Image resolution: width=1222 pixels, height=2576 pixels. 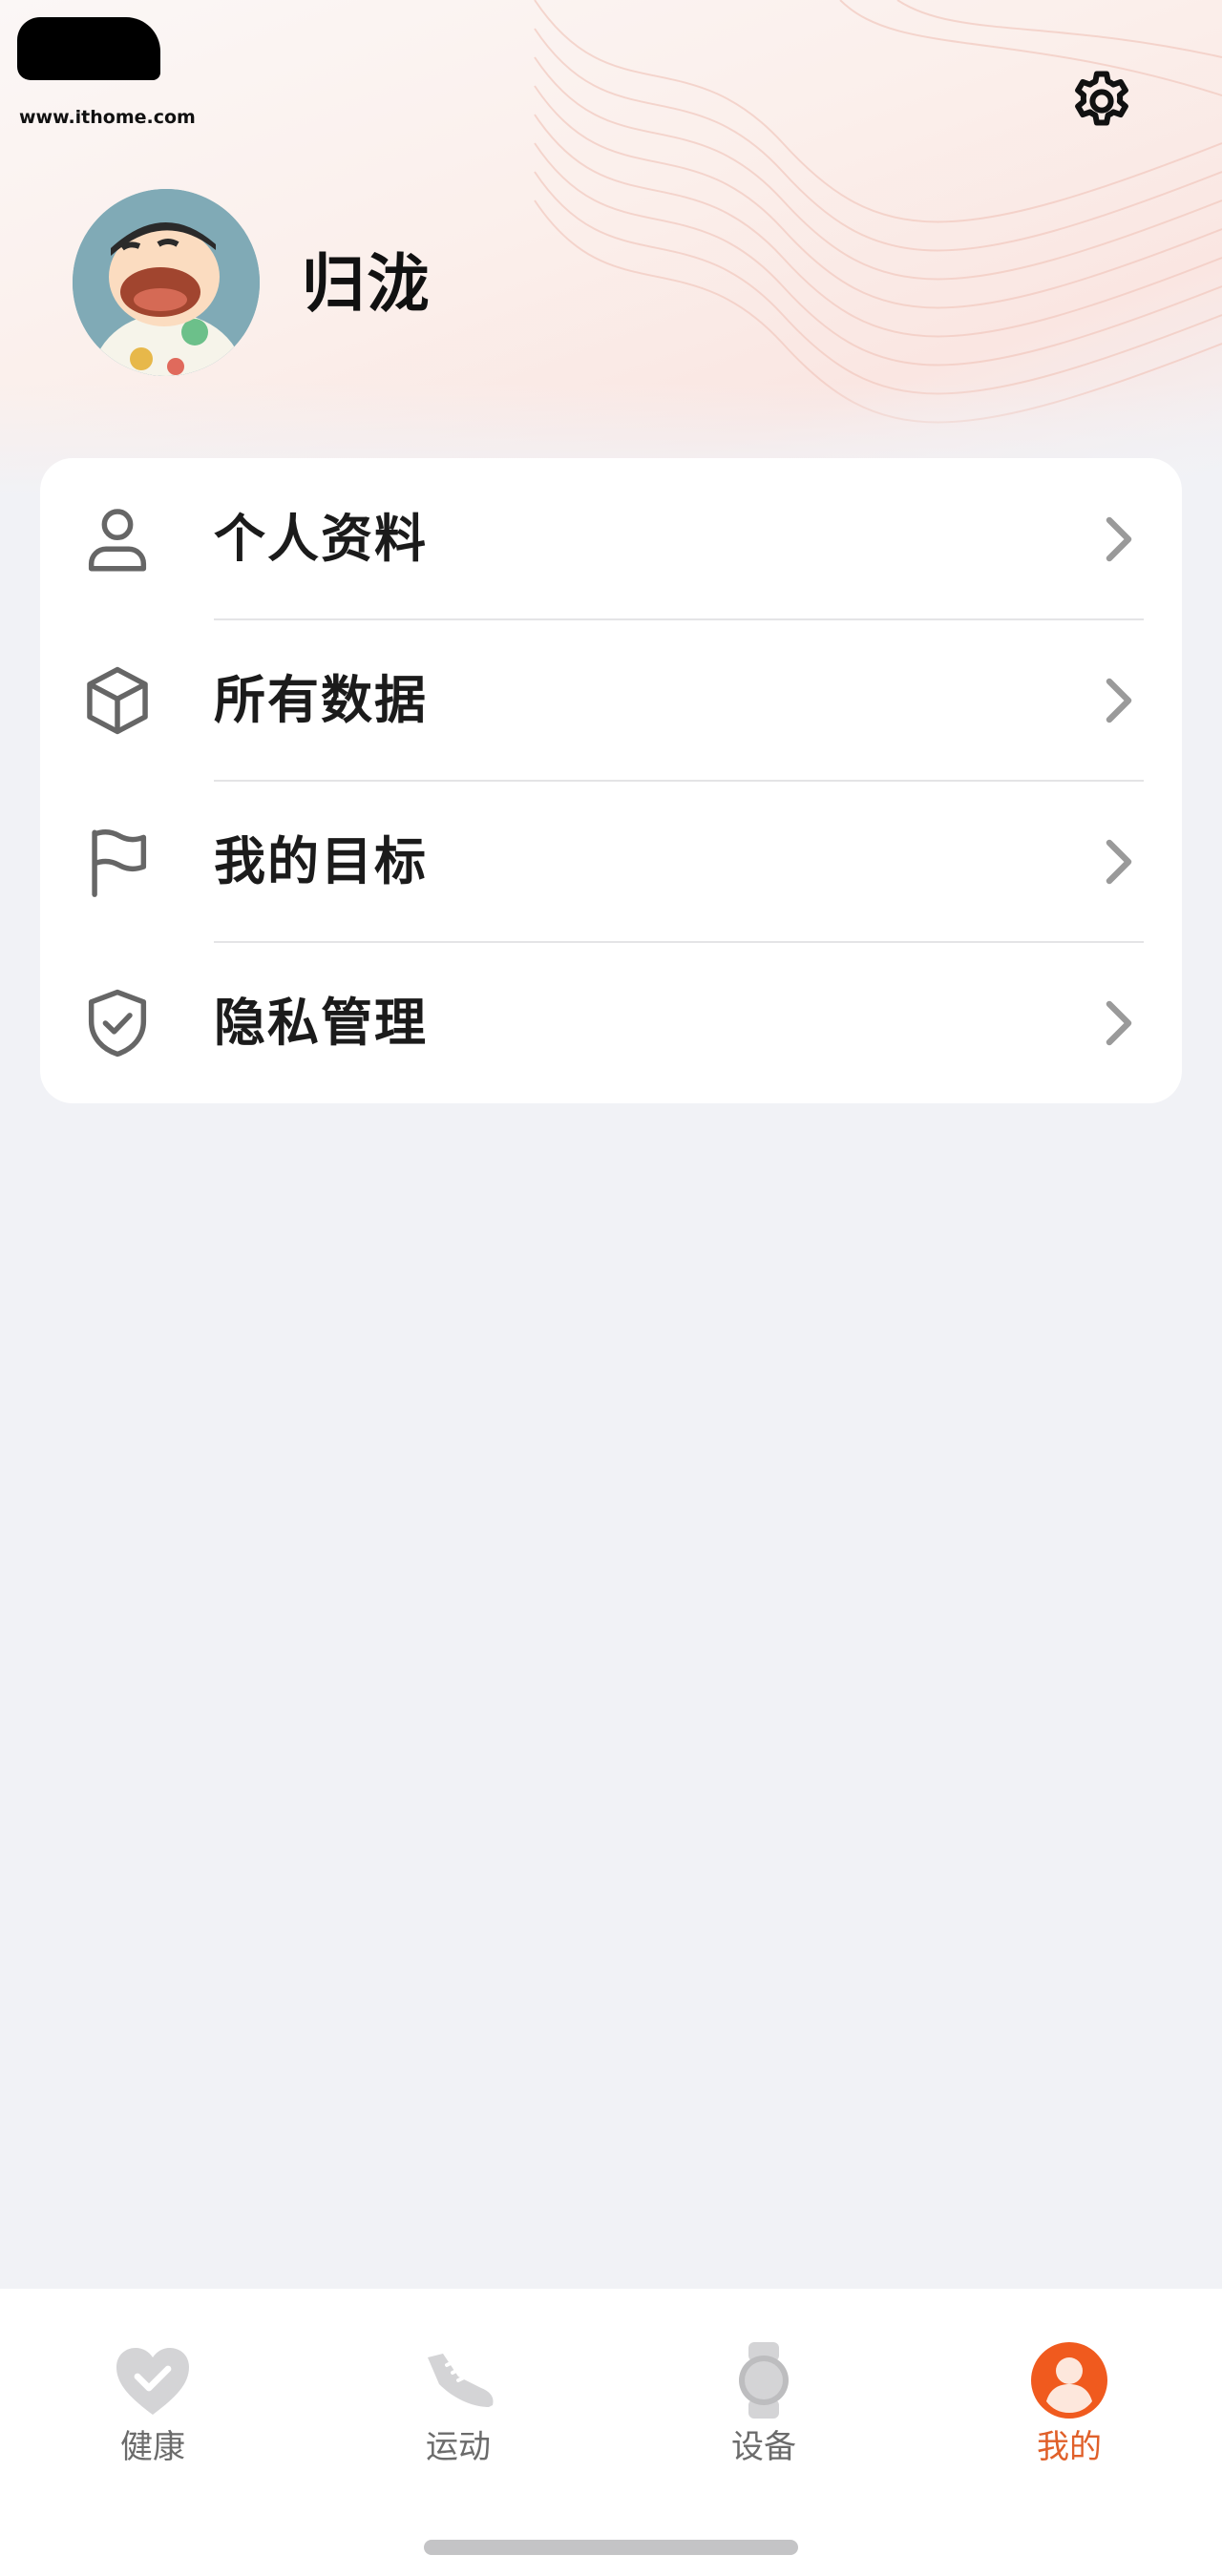 What do you see at coordinates (321, 861) in the screenshot?
I see `menu-item-label: 我的目标` at bounding box center [321, 861].